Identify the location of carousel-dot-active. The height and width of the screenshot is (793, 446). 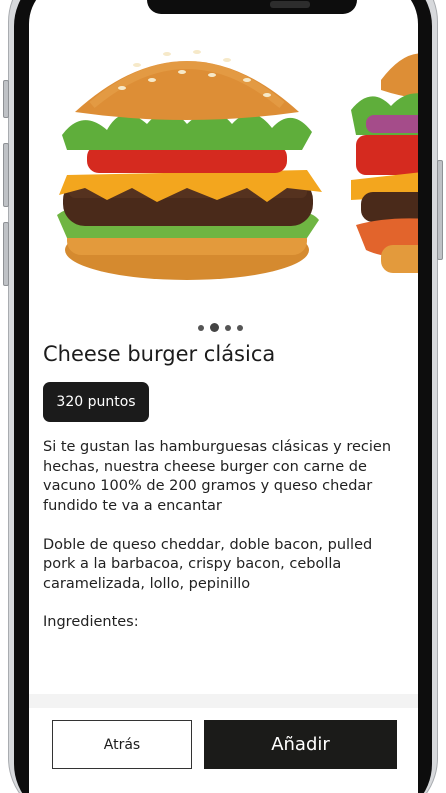
(214, 327).